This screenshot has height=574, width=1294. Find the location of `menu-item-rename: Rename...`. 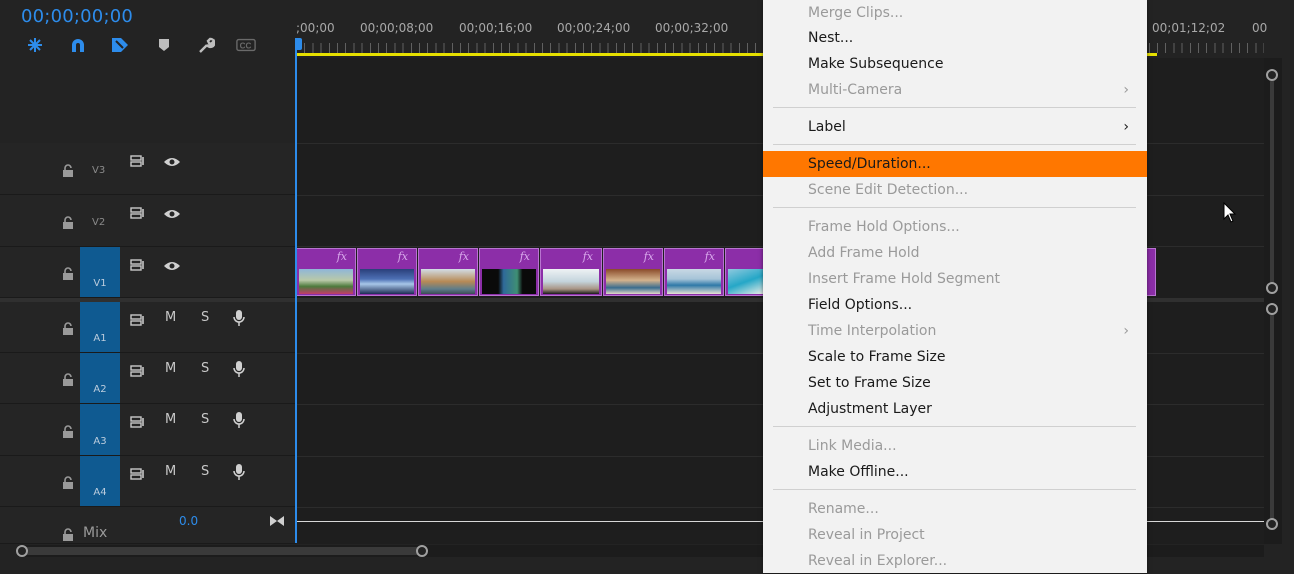

menu-item-rename: Rename... is located at coordinates (955, 509).